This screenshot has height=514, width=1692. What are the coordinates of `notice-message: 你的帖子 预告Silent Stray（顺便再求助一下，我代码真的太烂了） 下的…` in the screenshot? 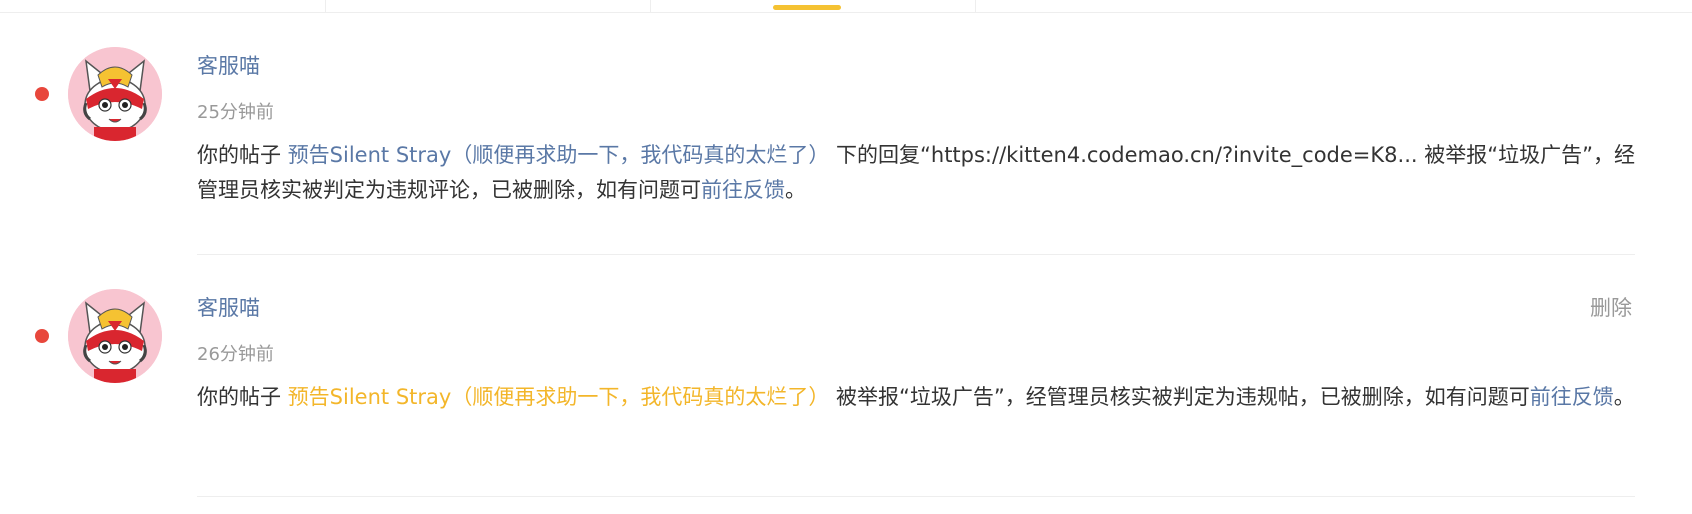 It's located at (917, 173).